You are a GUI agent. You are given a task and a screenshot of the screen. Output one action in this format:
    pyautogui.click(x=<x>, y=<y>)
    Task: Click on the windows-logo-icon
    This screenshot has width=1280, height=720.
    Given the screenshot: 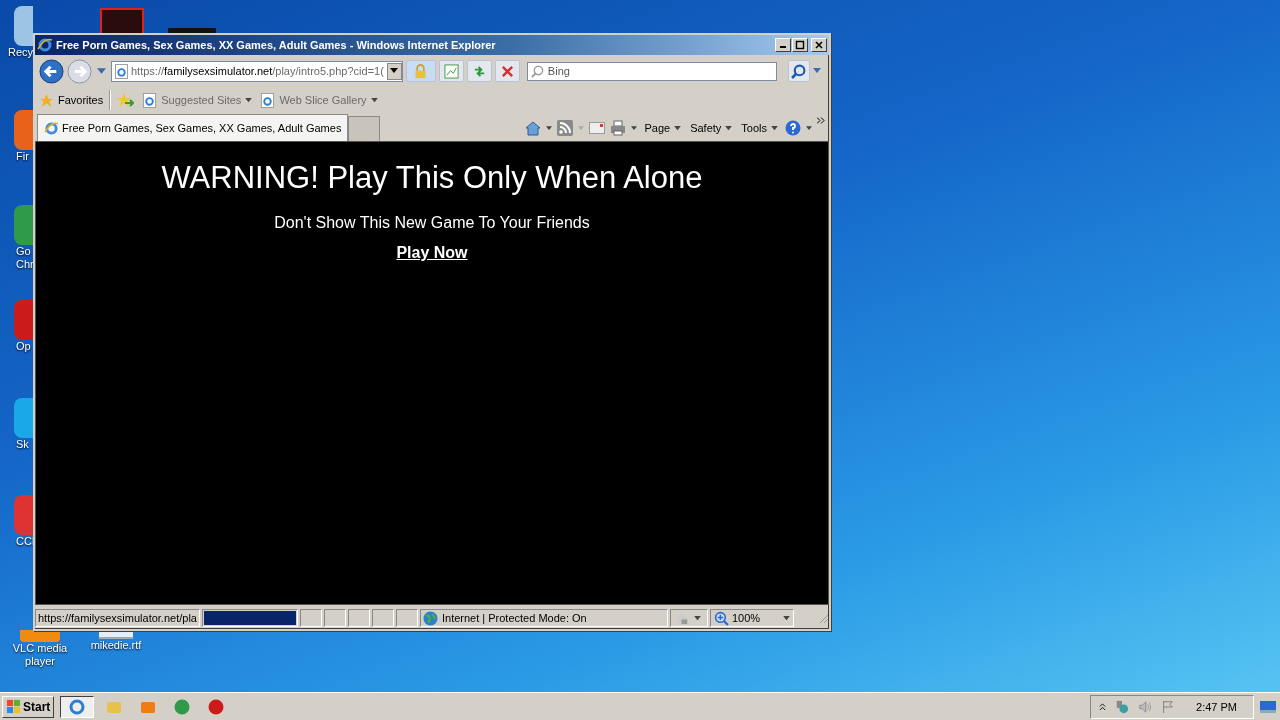 What is the action you would take?
    pyautogui.click(x=13, y=706)
    